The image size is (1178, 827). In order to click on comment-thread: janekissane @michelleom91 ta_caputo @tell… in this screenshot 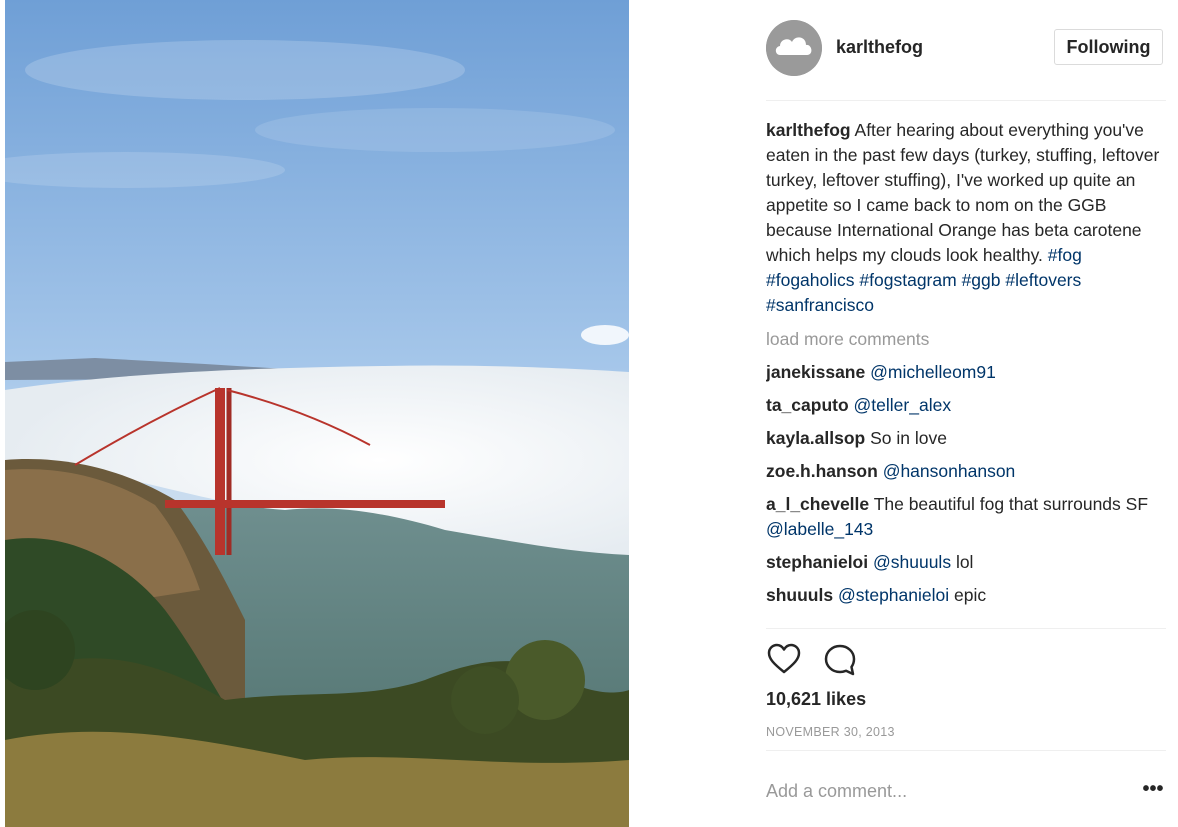, I will do `click(966, 484)`.